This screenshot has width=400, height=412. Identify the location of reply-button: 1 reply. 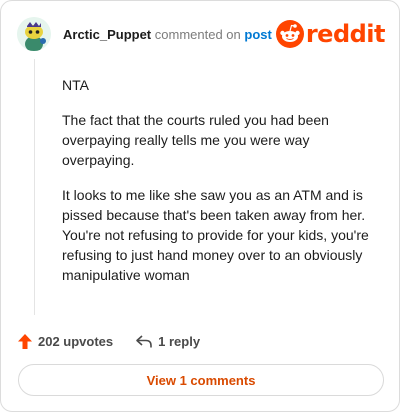
(167, 341).